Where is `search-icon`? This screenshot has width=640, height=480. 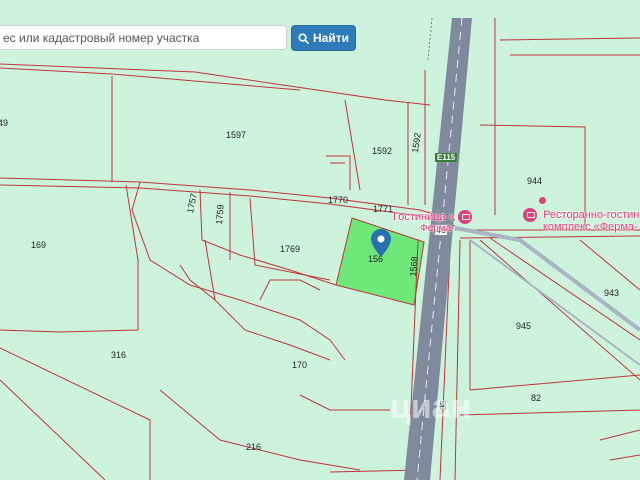 search-icon is located at coordinates (303, 38).